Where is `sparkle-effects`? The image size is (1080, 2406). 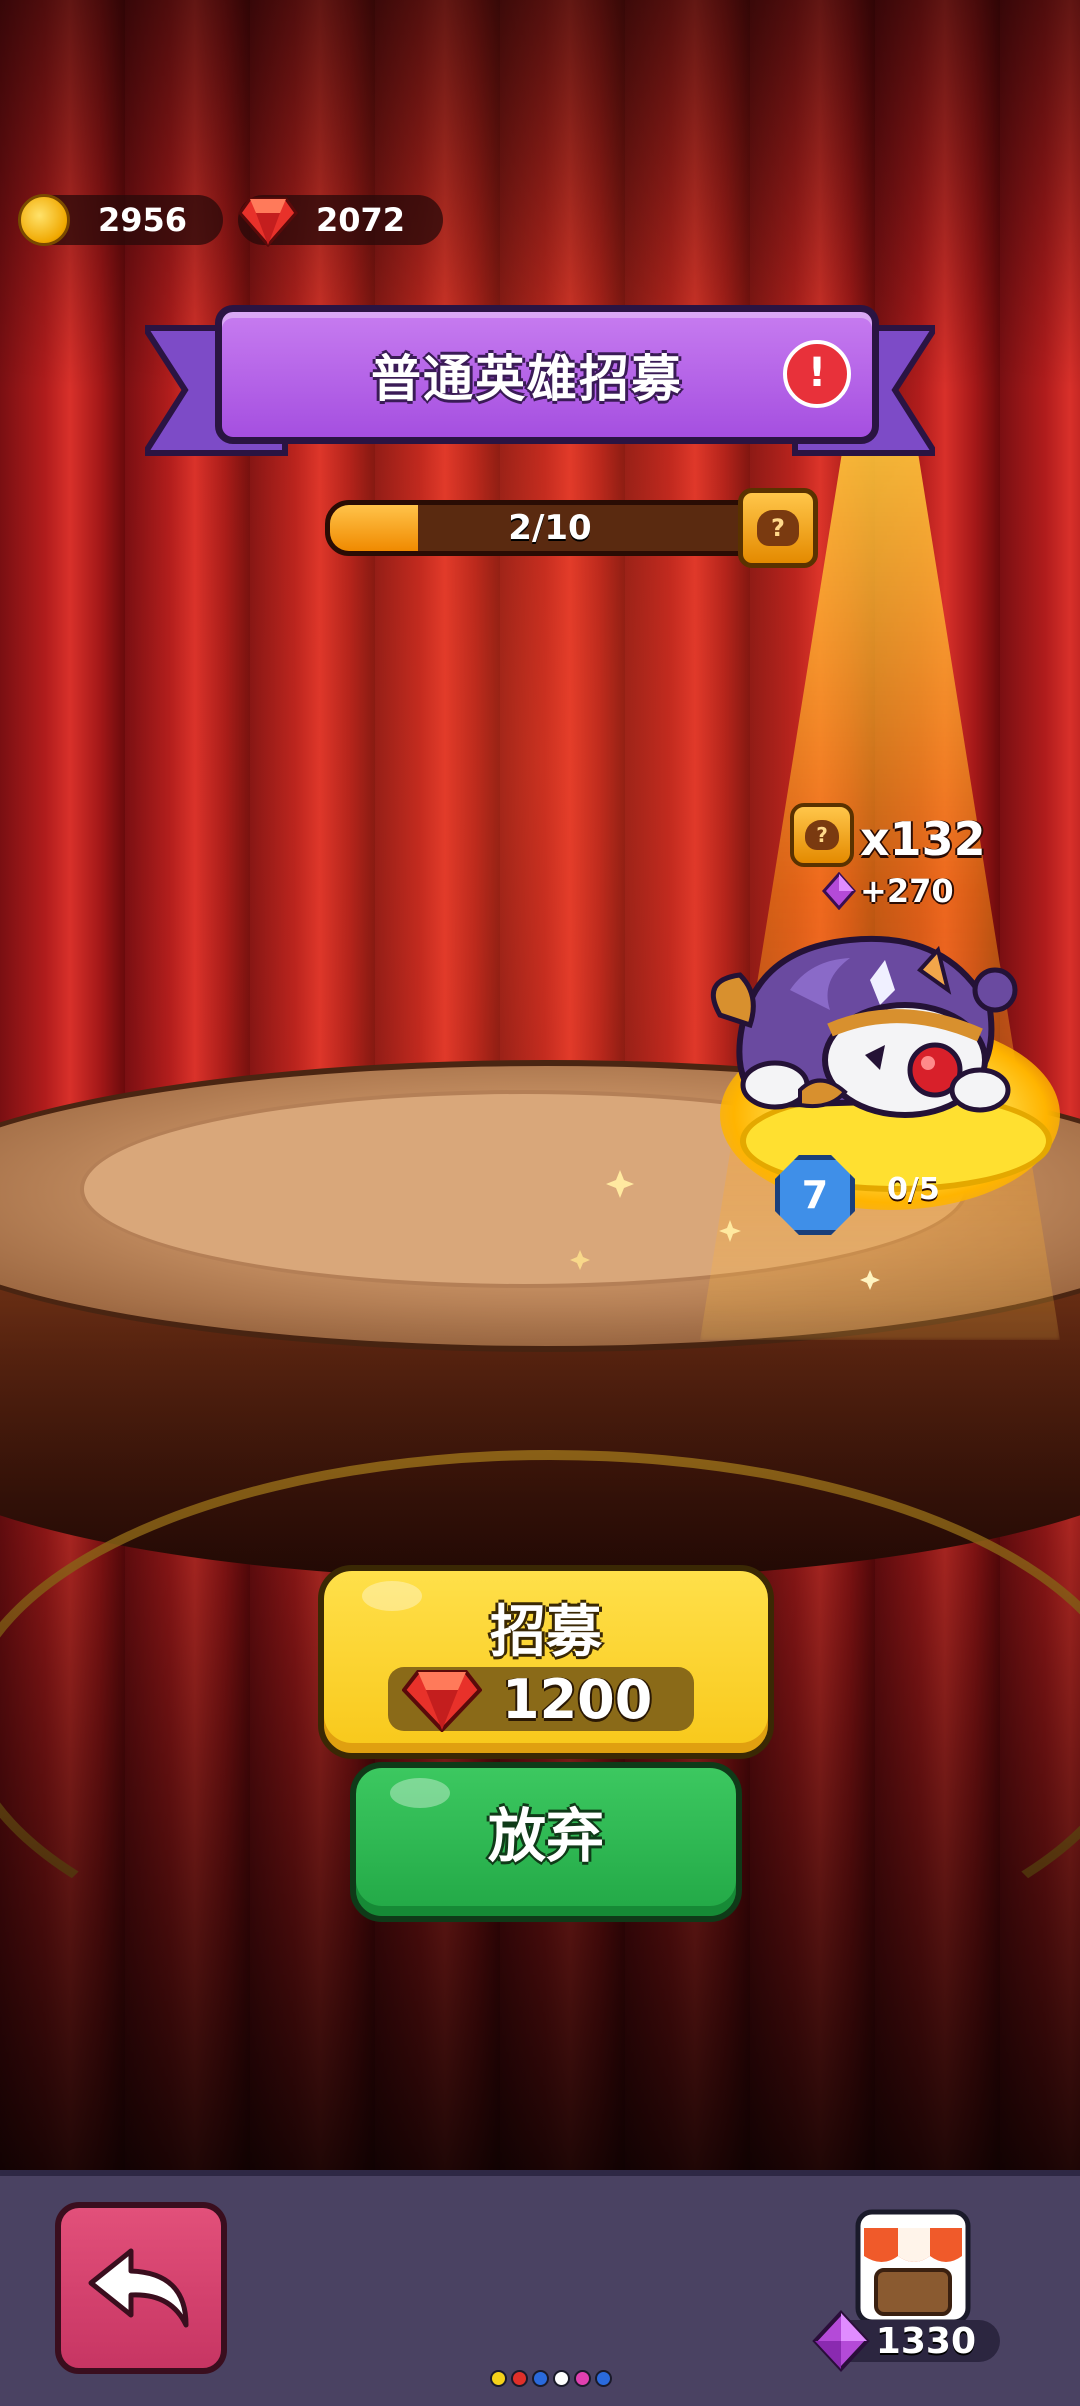
sparkle-effects is located at coordinates (725, 1230).